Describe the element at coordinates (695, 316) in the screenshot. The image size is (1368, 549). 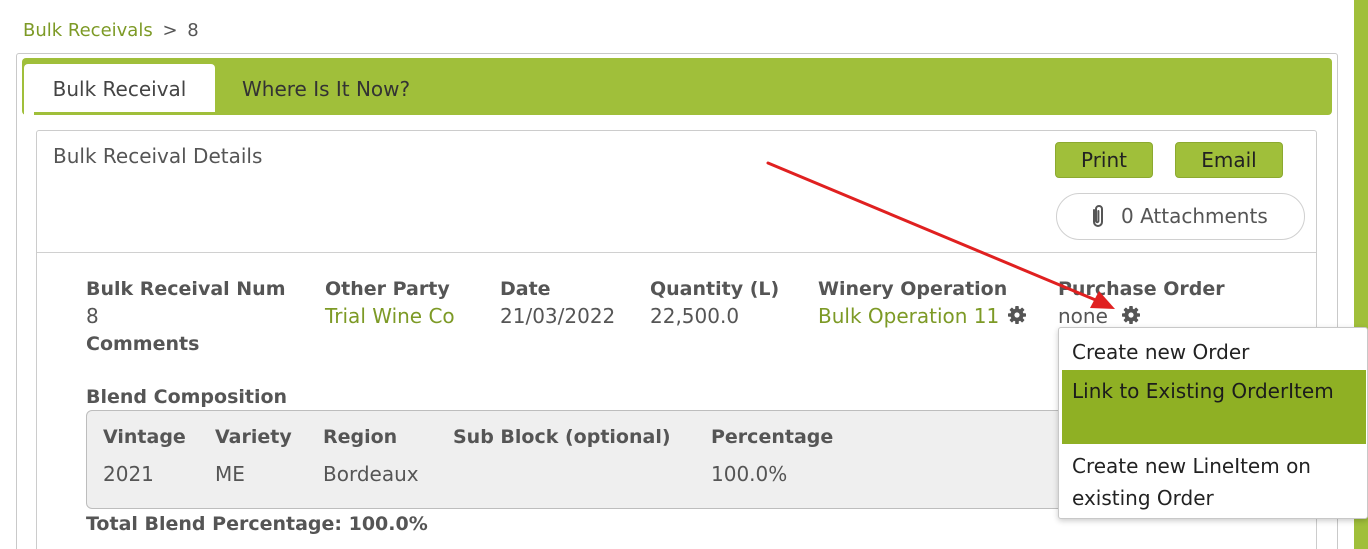
I see `quantity-value: 22,500.0` at that location.